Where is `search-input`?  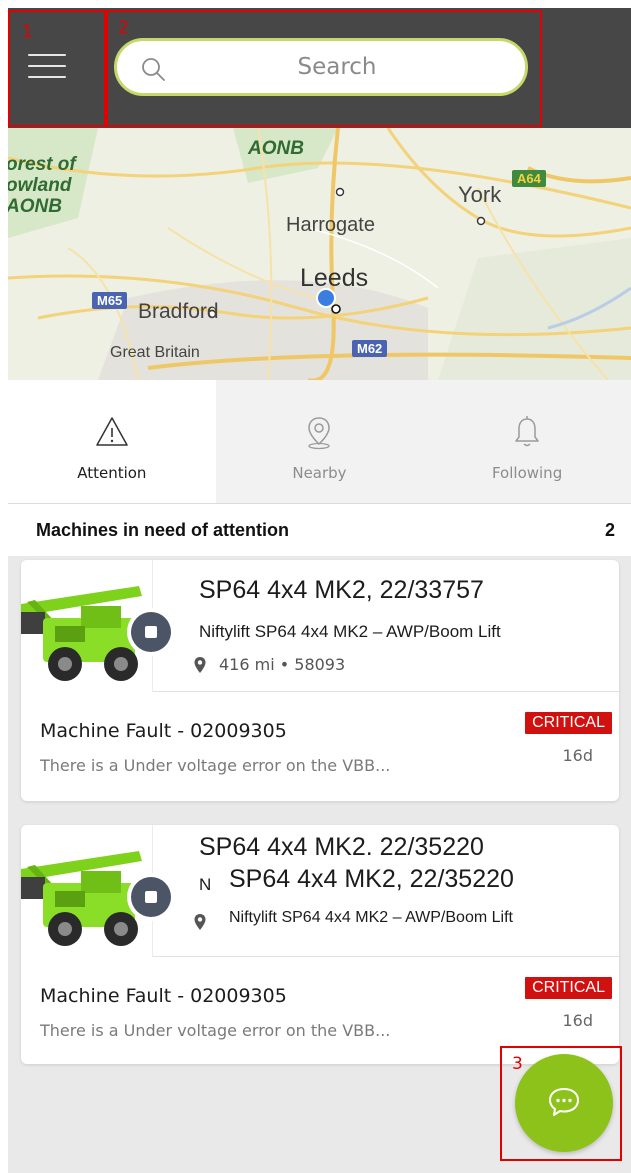 search-input is located at coordinates (337, 67).